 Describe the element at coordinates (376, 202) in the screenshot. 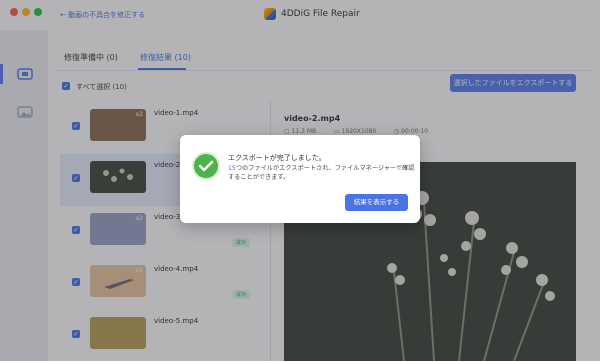

I see `view-results-button: 結果を表示する` at that location.